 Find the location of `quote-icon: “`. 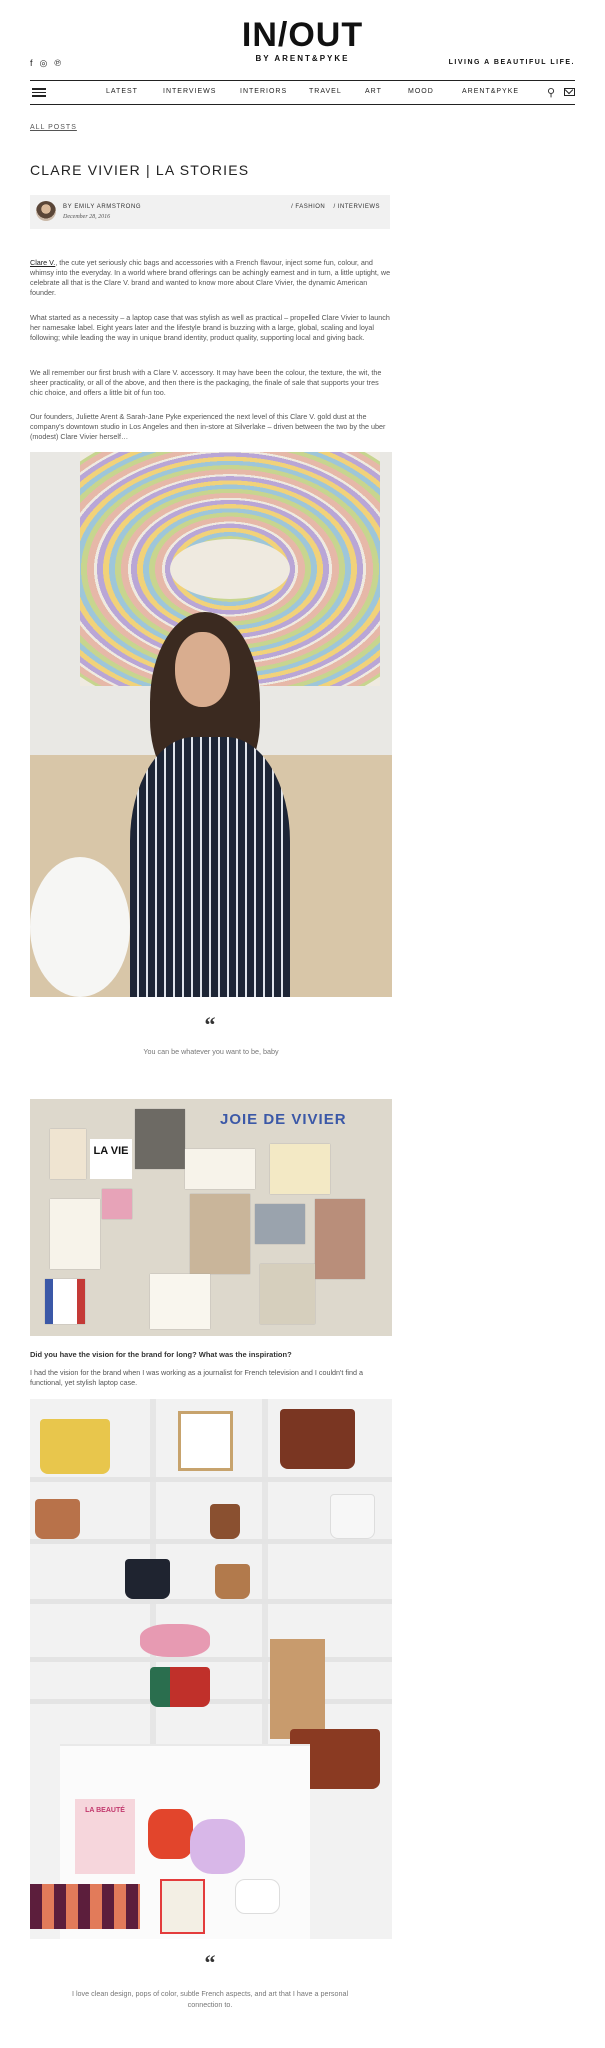

quote-icon: “ is located at coordinates (210, 1024).